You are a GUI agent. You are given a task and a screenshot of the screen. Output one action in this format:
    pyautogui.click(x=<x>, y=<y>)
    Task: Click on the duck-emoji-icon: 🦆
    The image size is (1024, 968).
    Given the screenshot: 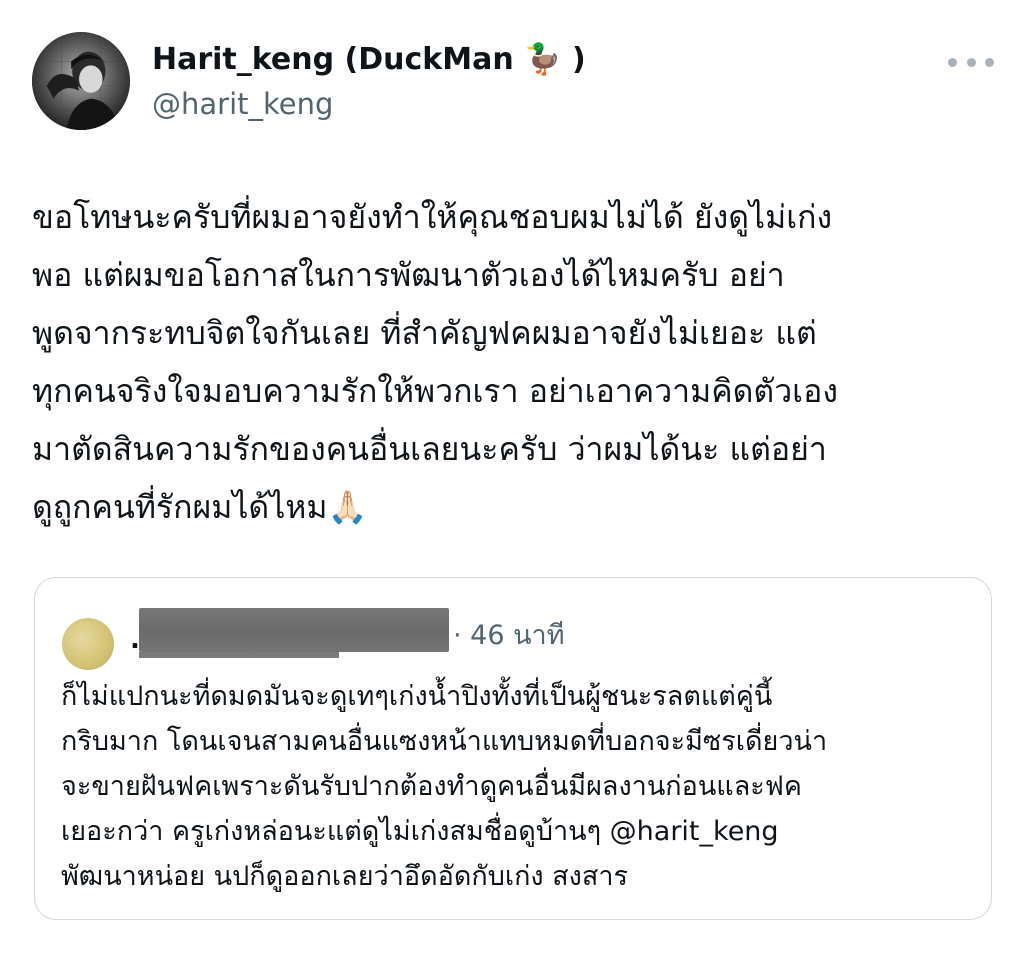 What is the action you would take?
    pyautogui.click(x=543, y=59)
    